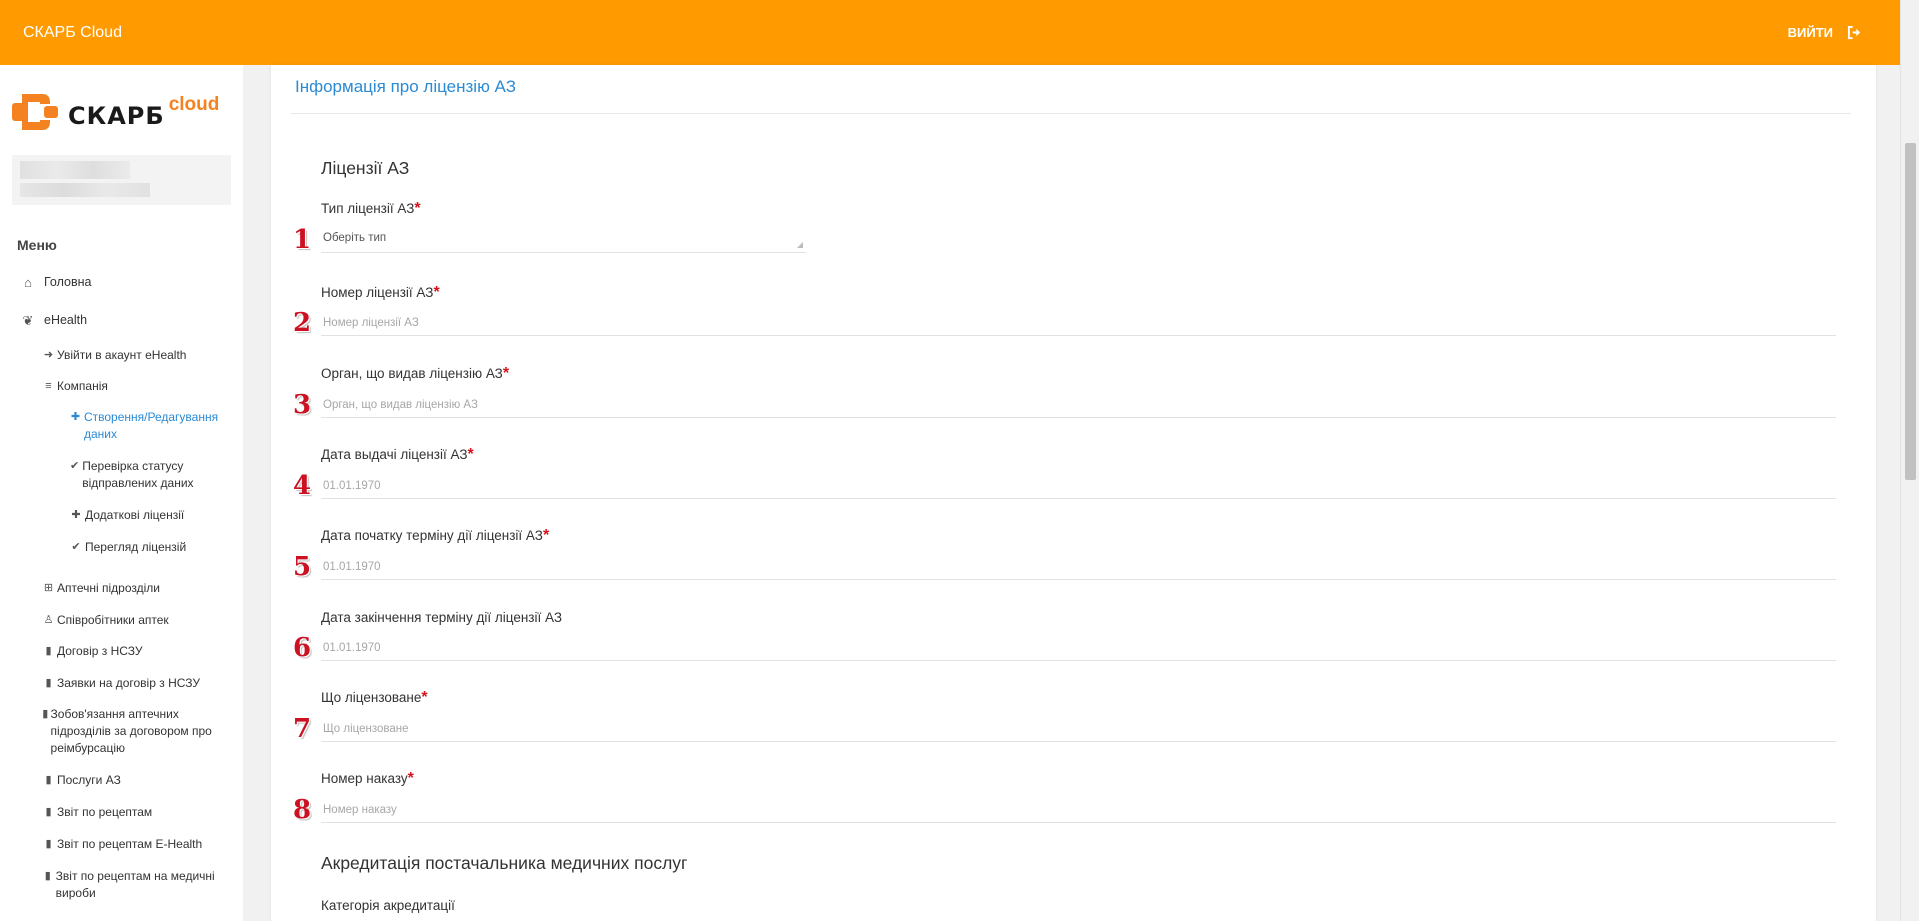 The image size is (1919, 921). What do you see at coordinates (1078, 810) in the screenshot?
I see `order-number-input` at bounding box center [1078, 810].